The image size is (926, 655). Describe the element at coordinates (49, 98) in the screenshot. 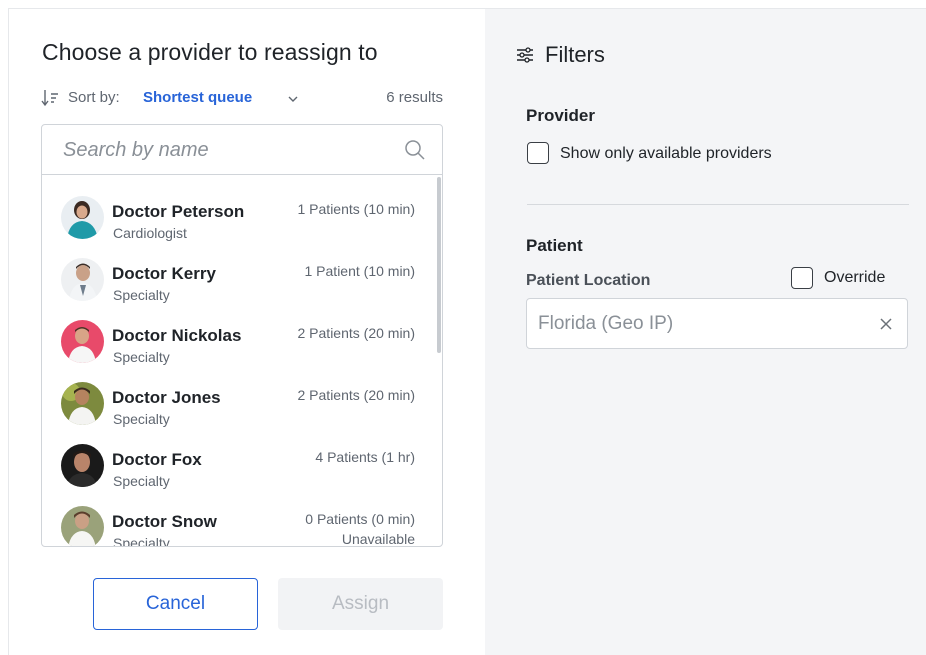

I see `sort-icon` at that location.